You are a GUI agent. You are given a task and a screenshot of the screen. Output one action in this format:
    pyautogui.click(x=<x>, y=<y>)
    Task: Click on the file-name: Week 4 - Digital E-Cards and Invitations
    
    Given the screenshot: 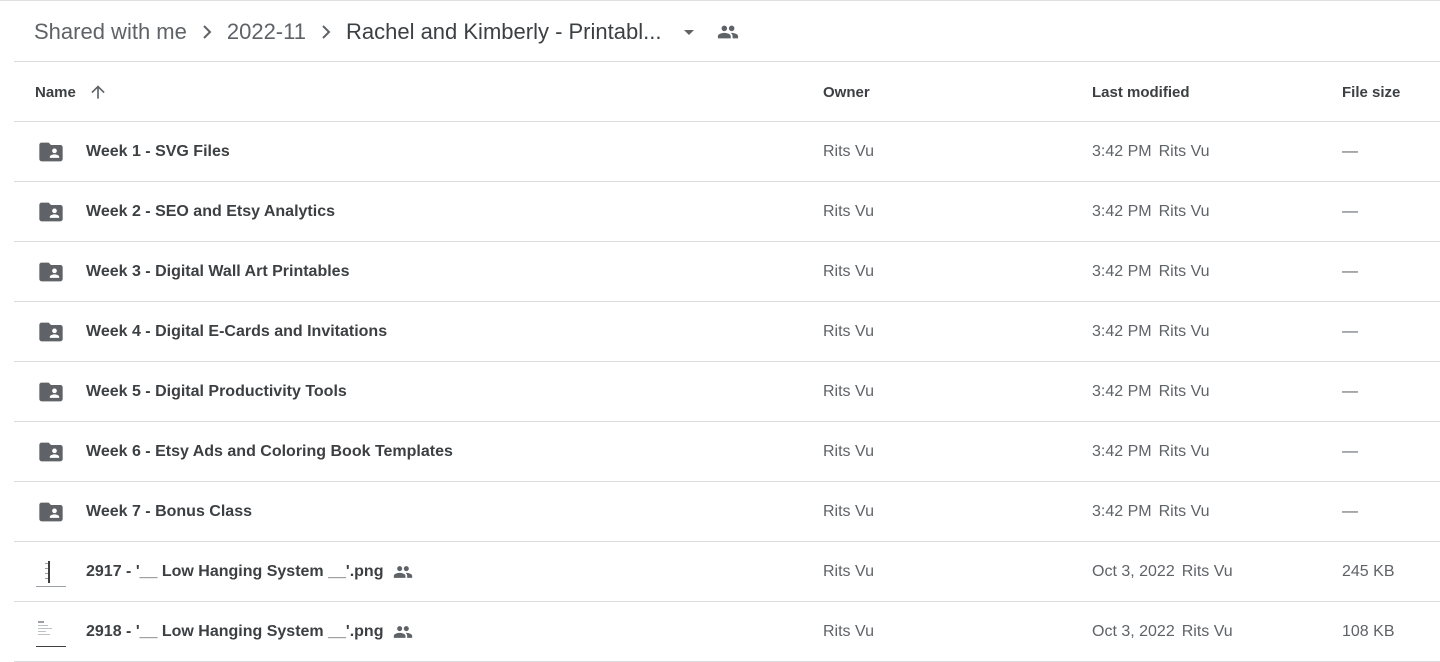 What is the action you would take?
    pyautogui.click(x=237, y=331)
    